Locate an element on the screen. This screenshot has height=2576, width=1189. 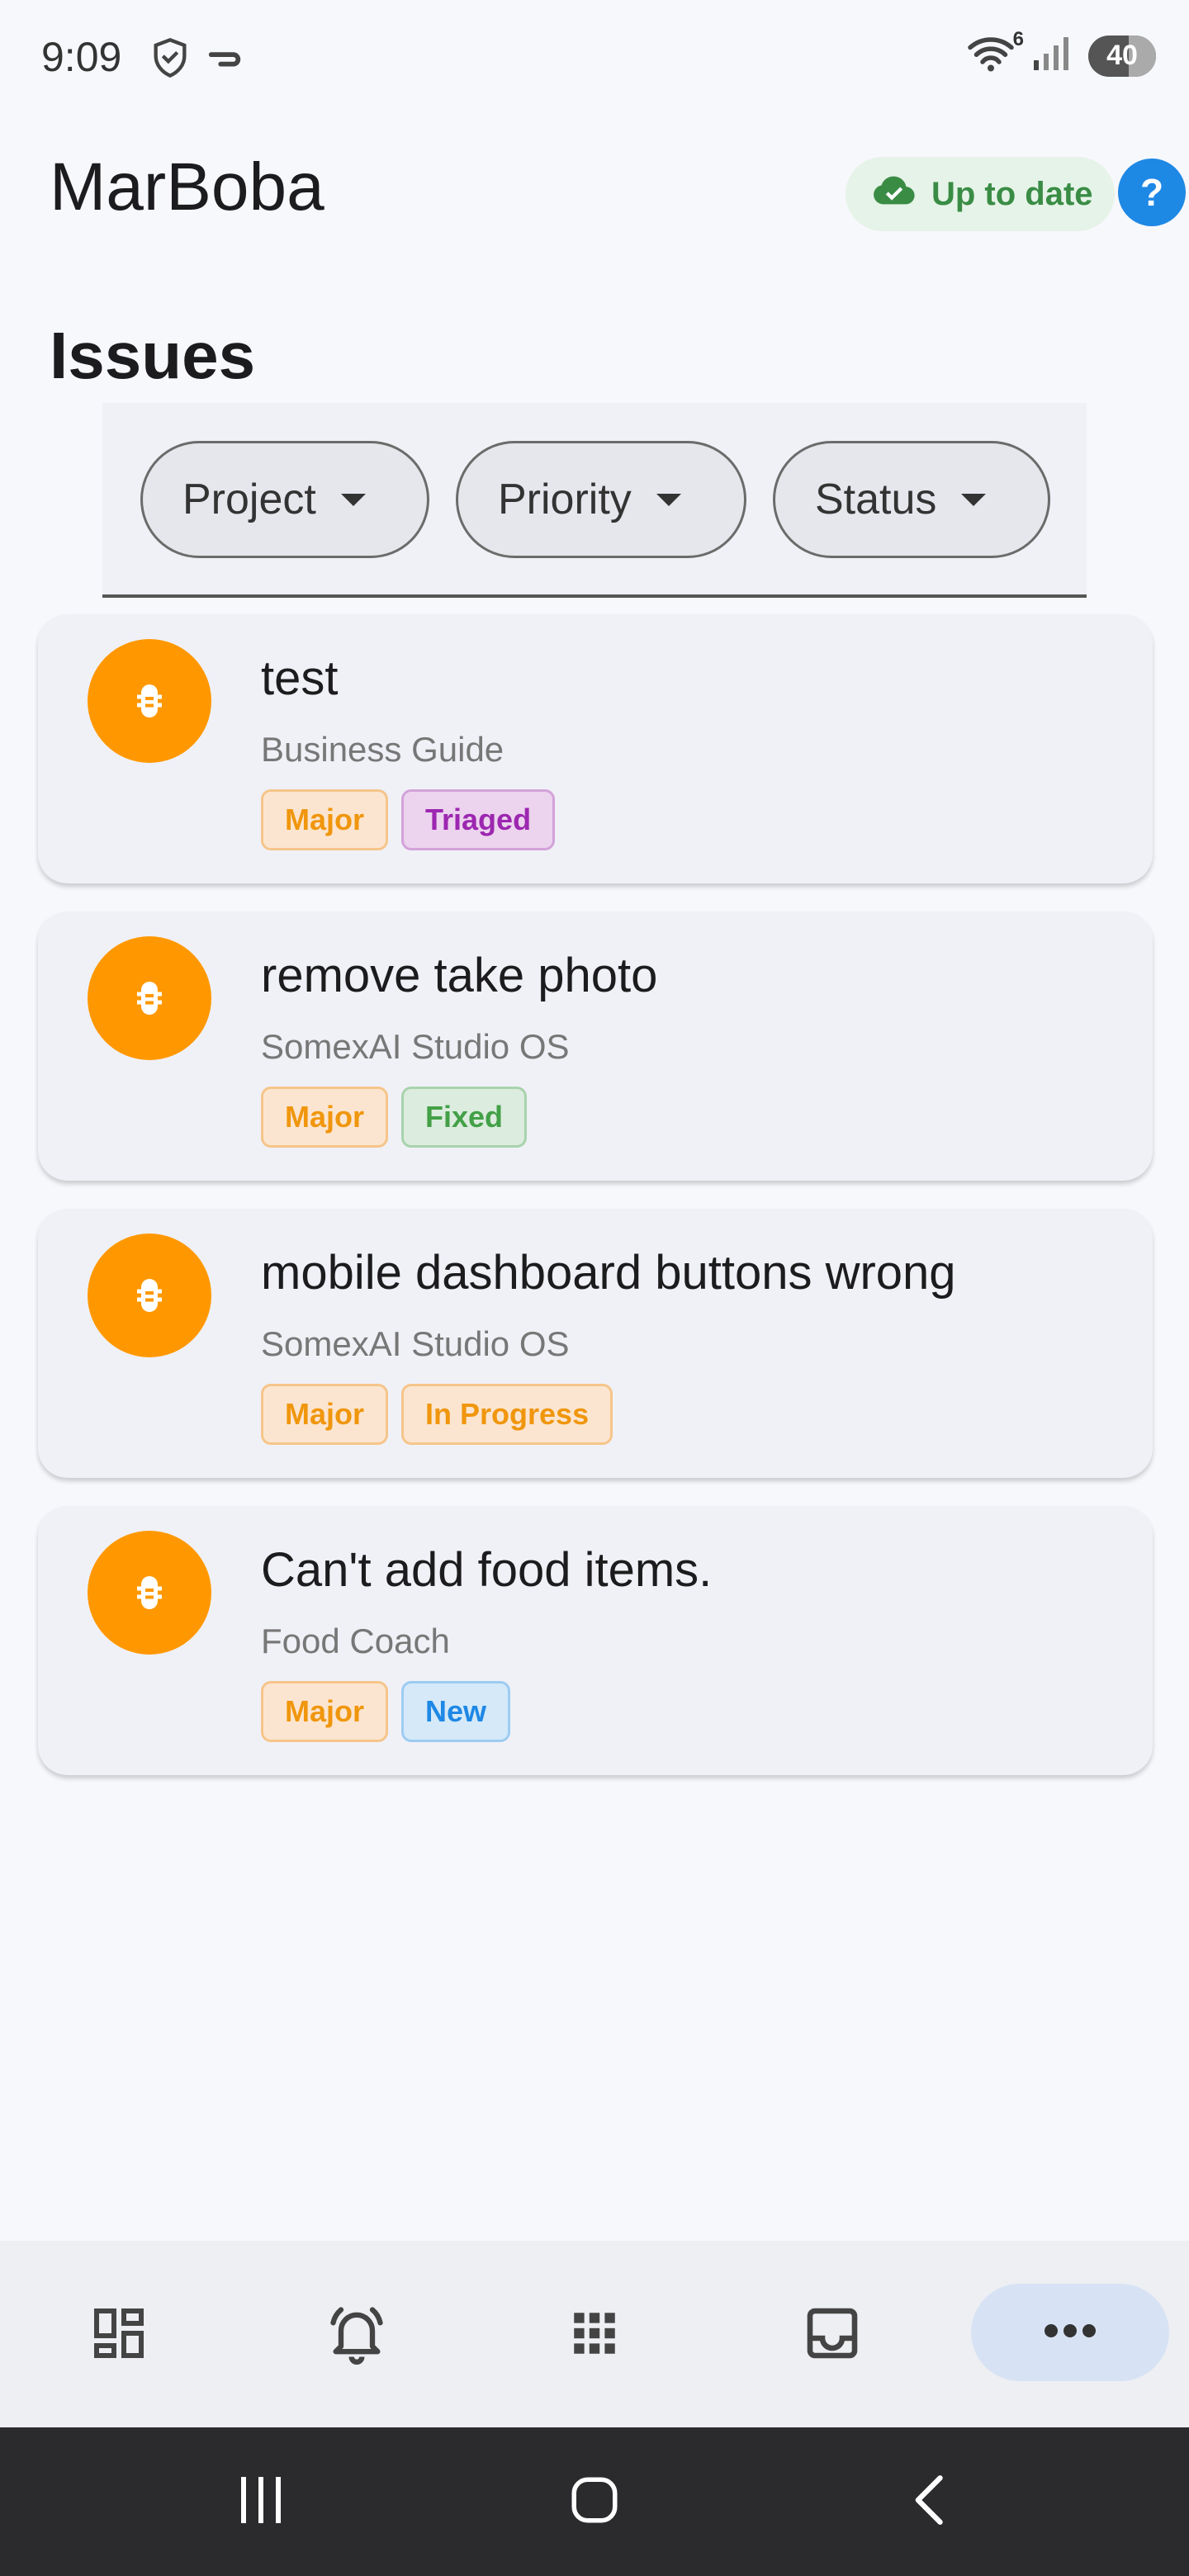
cloud-check-icon is located at coordinates (894, 194).